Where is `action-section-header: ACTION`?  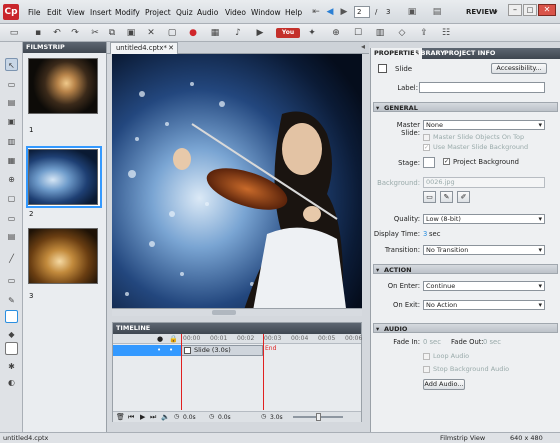
action-section-header: ACTION is located at coordinates (465, 269).